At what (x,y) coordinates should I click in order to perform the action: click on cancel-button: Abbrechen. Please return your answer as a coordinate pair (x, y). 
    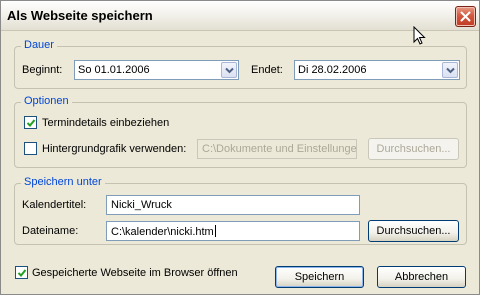
    Looking at the image, I should click on (421, 277).